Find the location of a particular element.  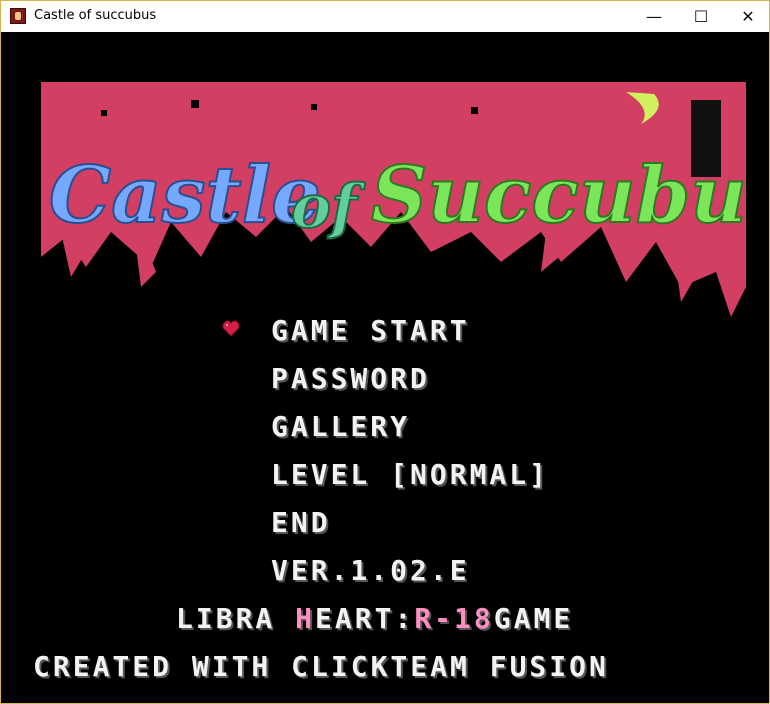

menu-game-start: GAME START is located at coordinates (370, 330).